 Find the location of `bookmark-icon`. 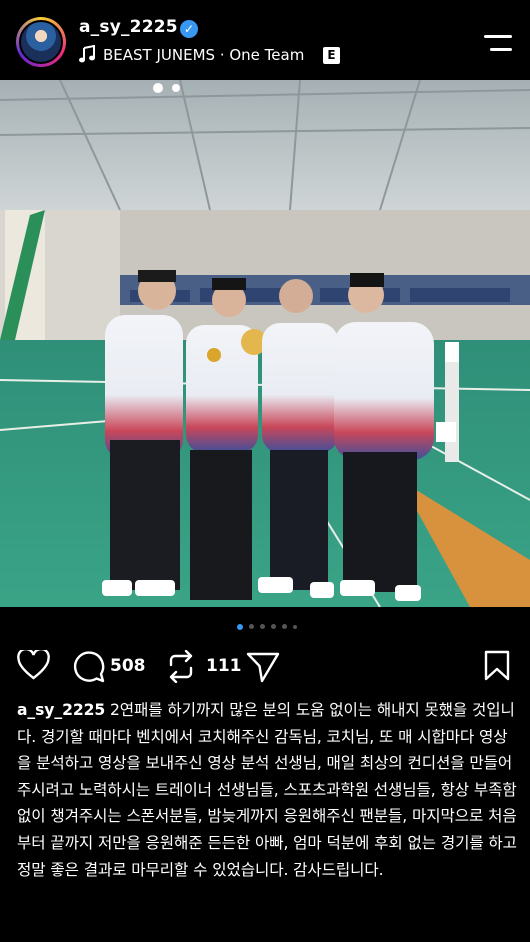

bookmark-icon is located at coordinates (497, 665).